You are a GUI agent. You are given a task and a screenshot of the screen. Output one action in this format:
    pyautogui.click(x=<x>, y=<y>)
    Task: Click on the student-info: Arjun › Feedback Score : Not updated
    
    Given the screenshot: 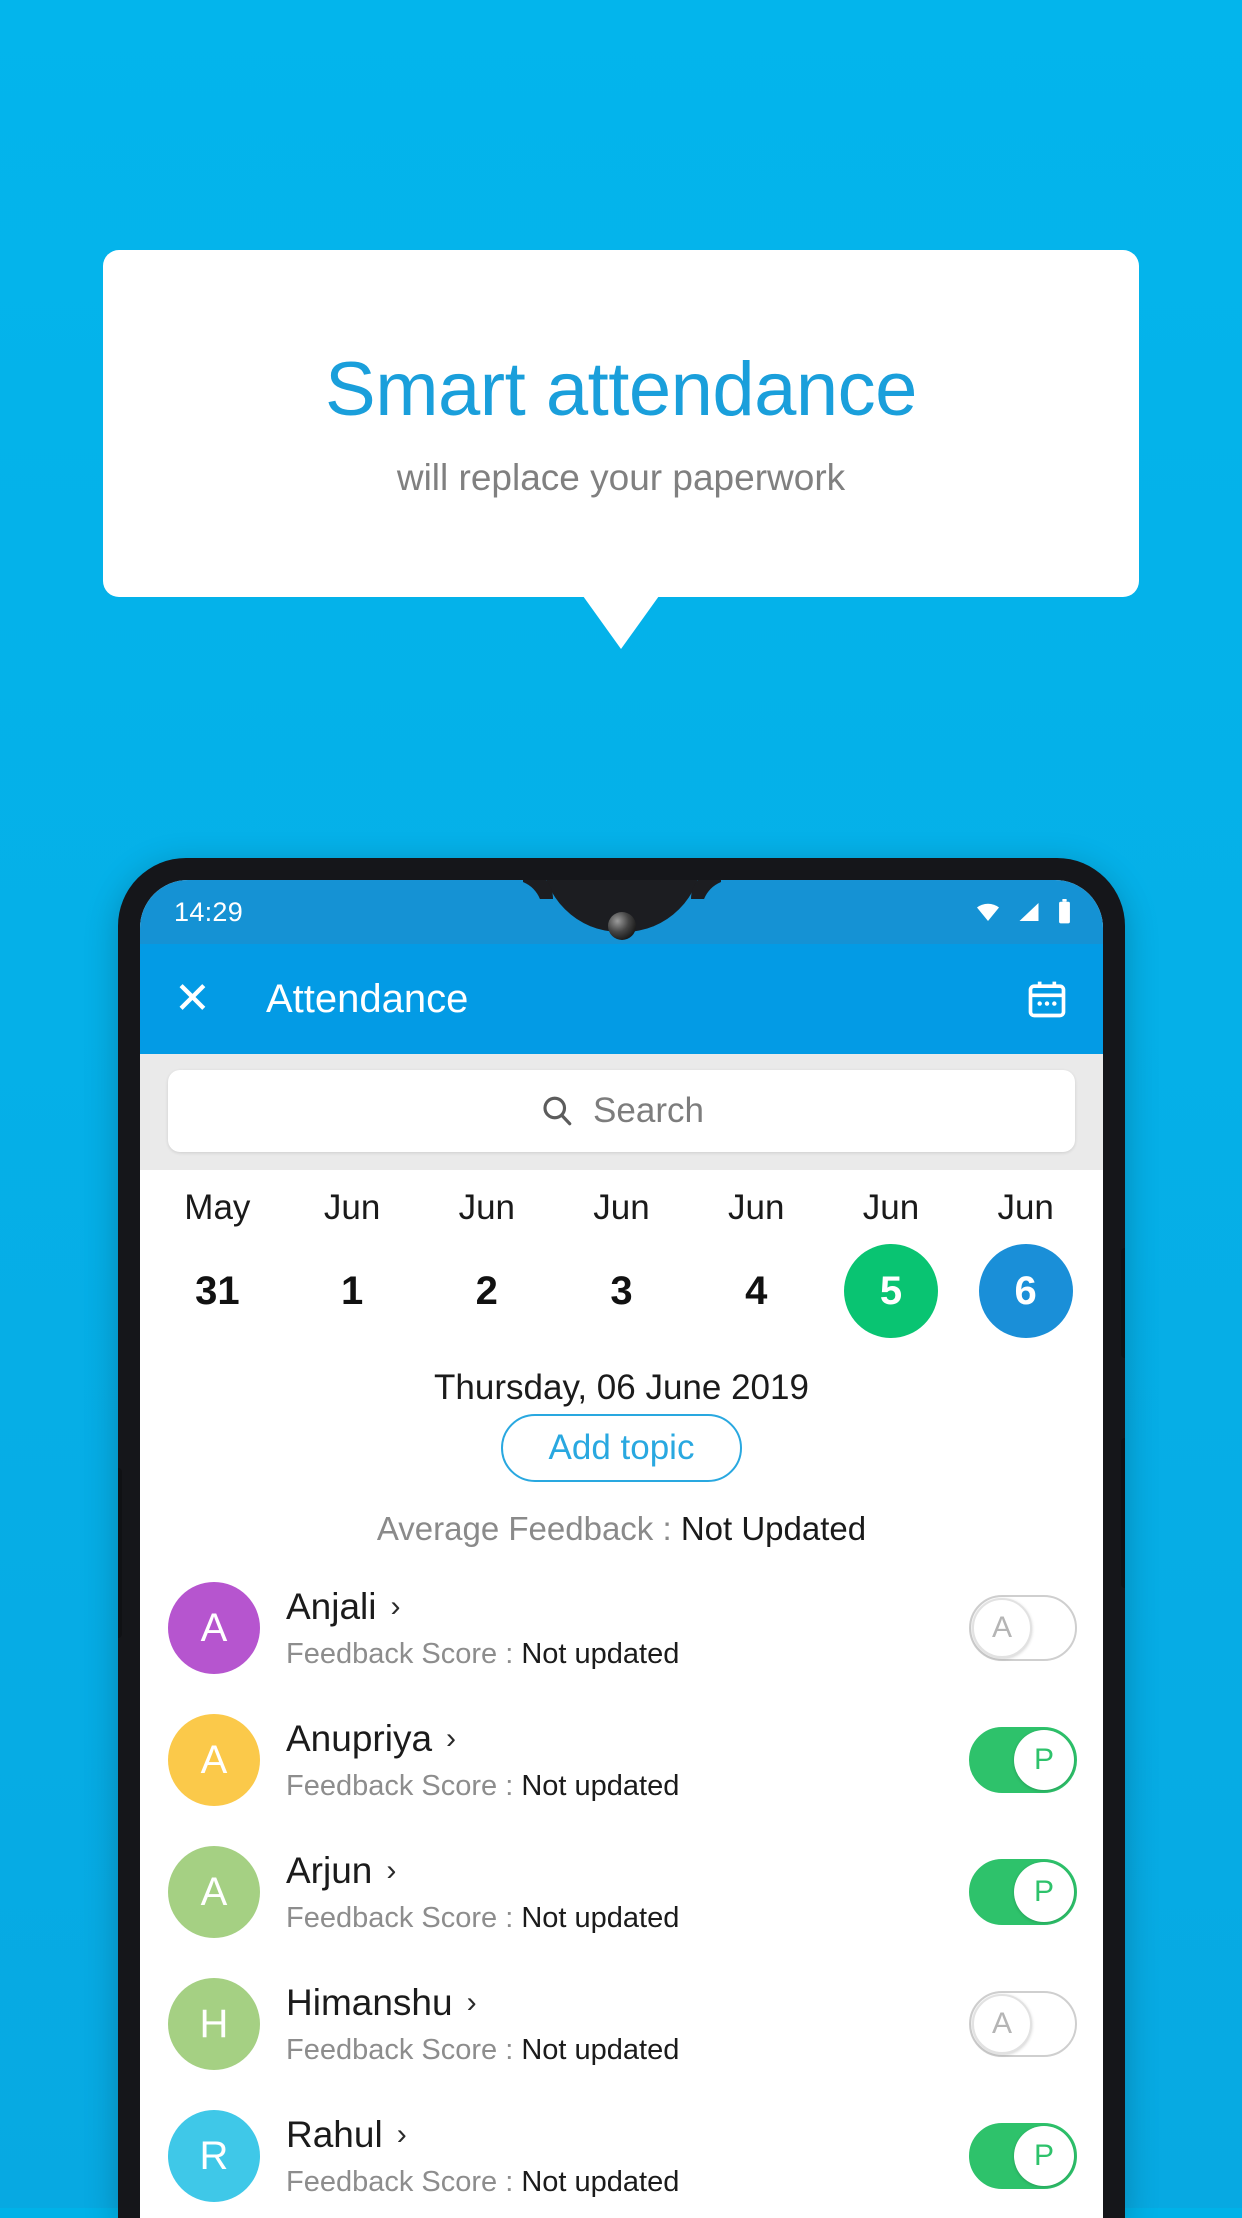 What is the action you would take?
    pyautogui.click(x=614, y=1892)
    